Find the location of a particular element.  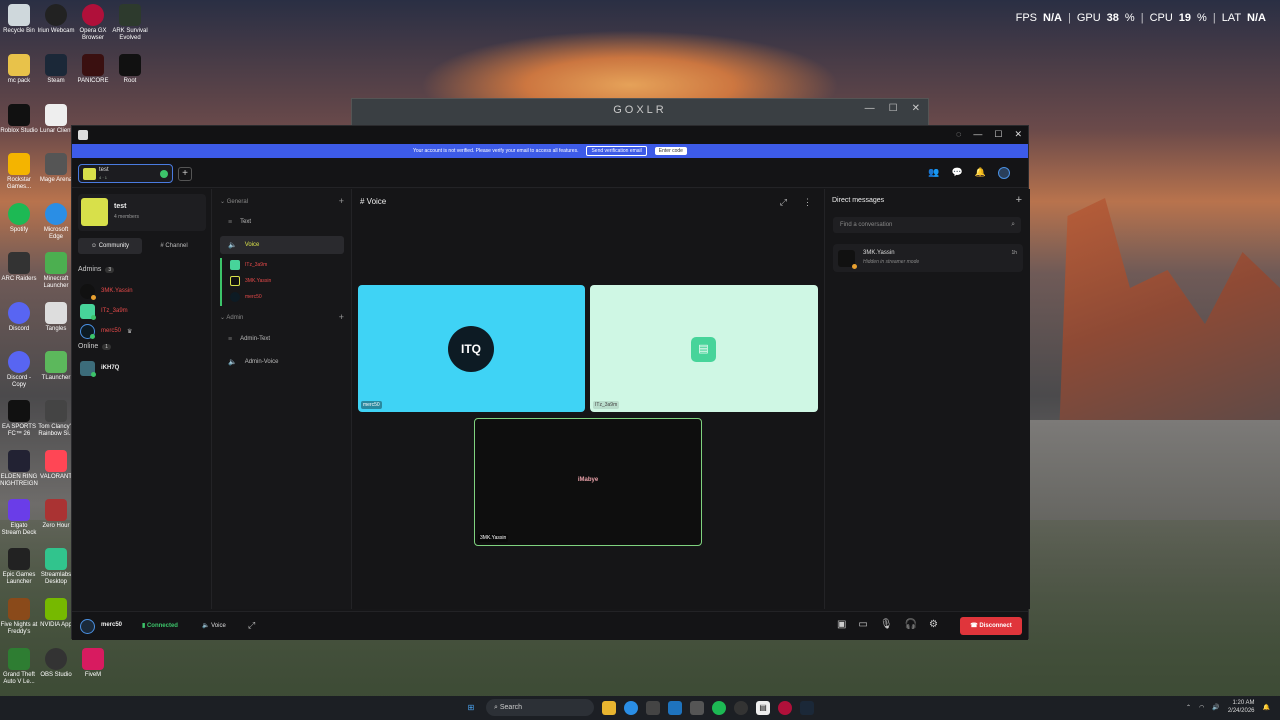

desktop-icon: Tangles is located at coordinates (56, 317).